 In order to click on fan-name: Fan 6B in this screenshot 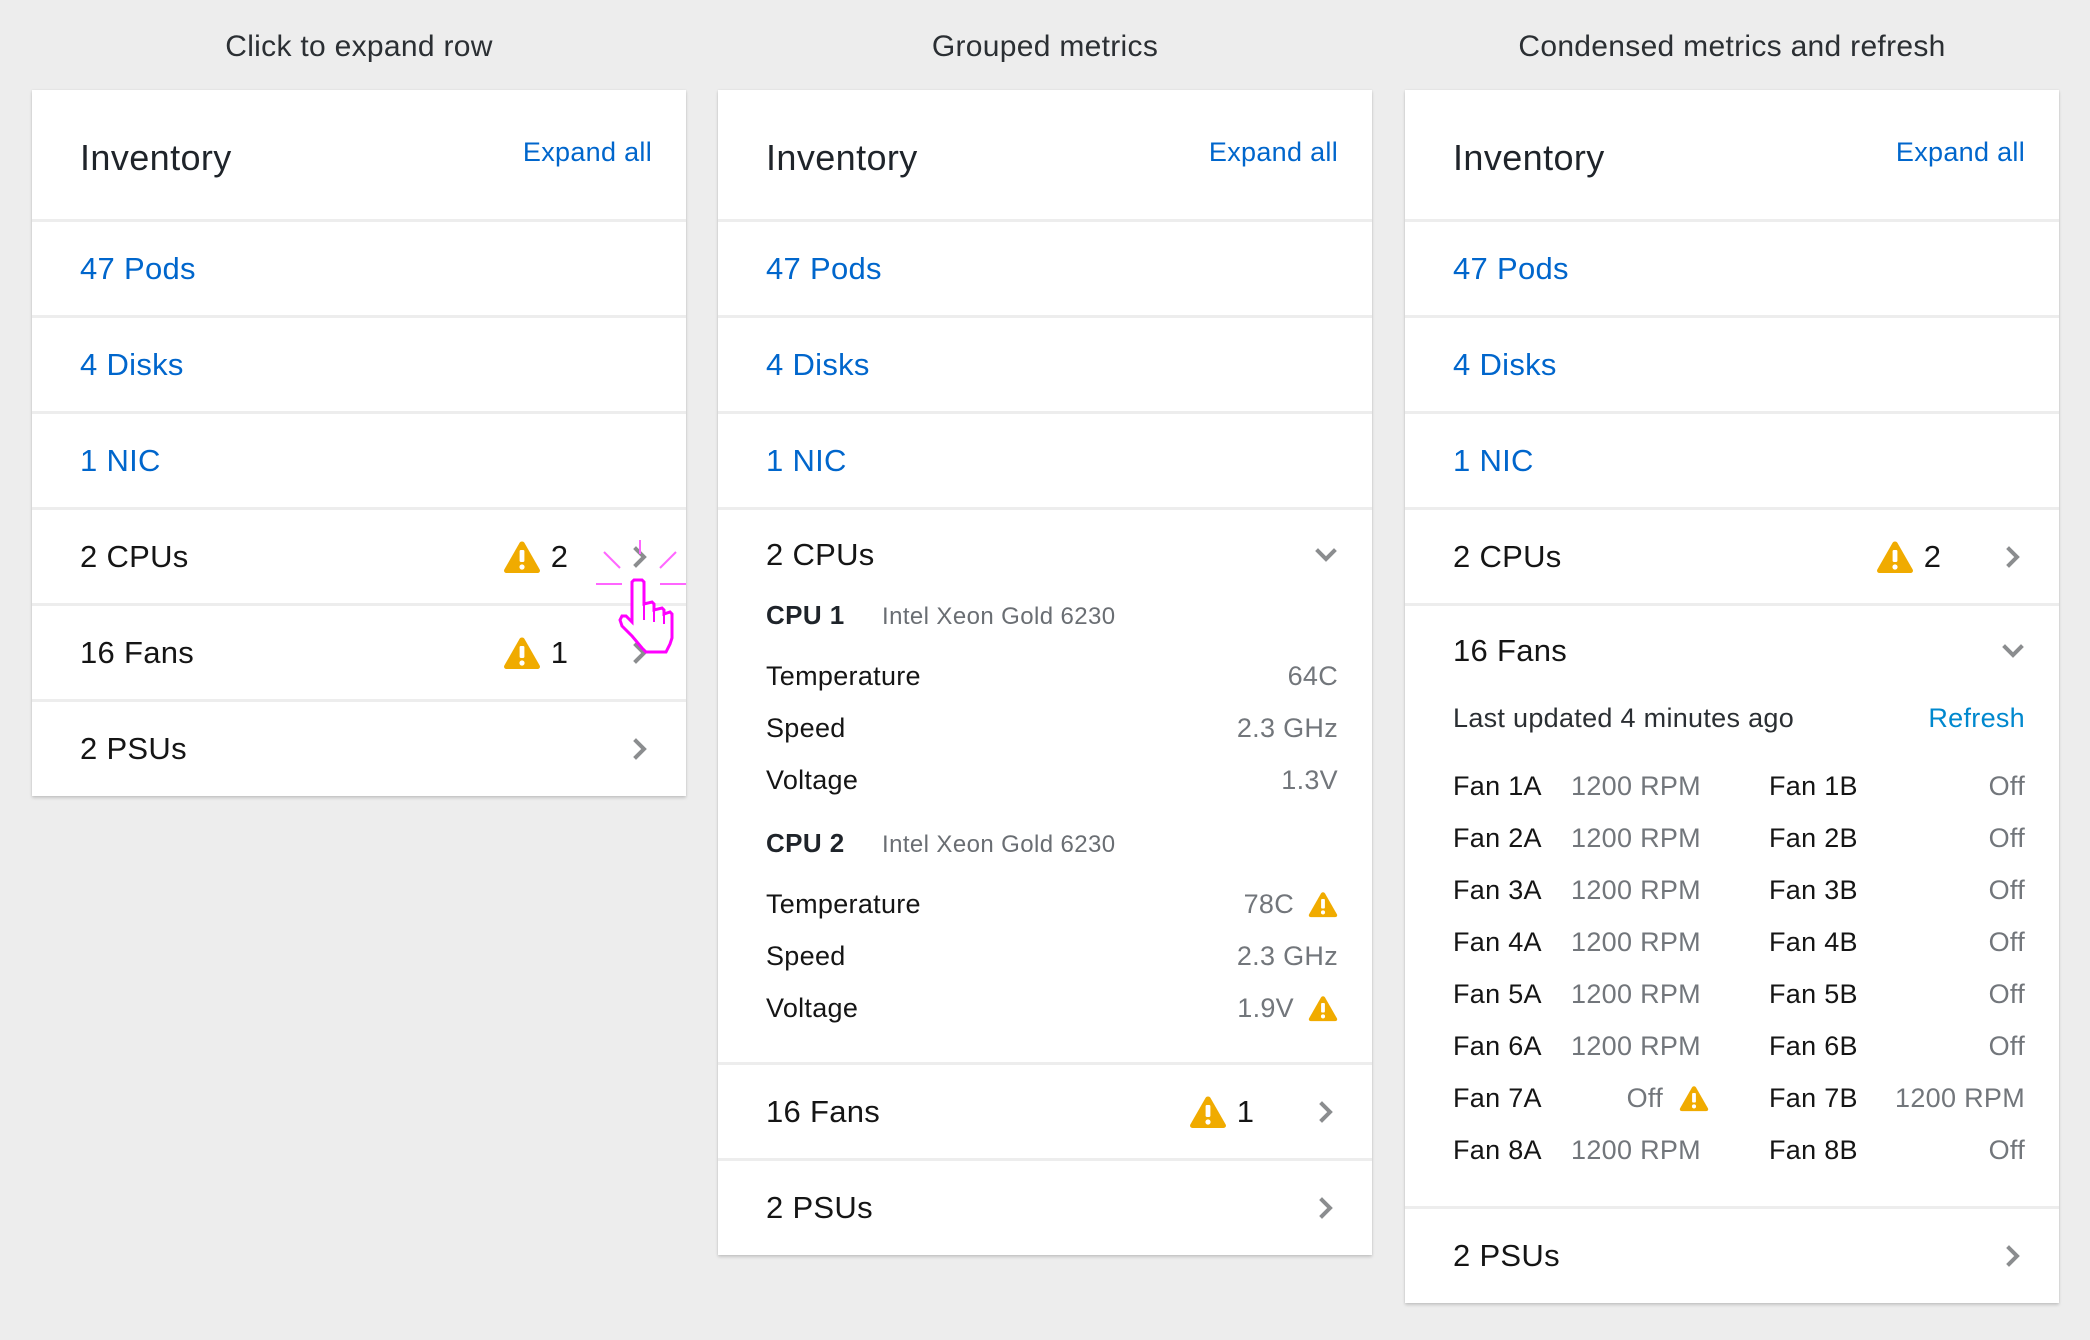, I will do `click(1813, 1045)`.